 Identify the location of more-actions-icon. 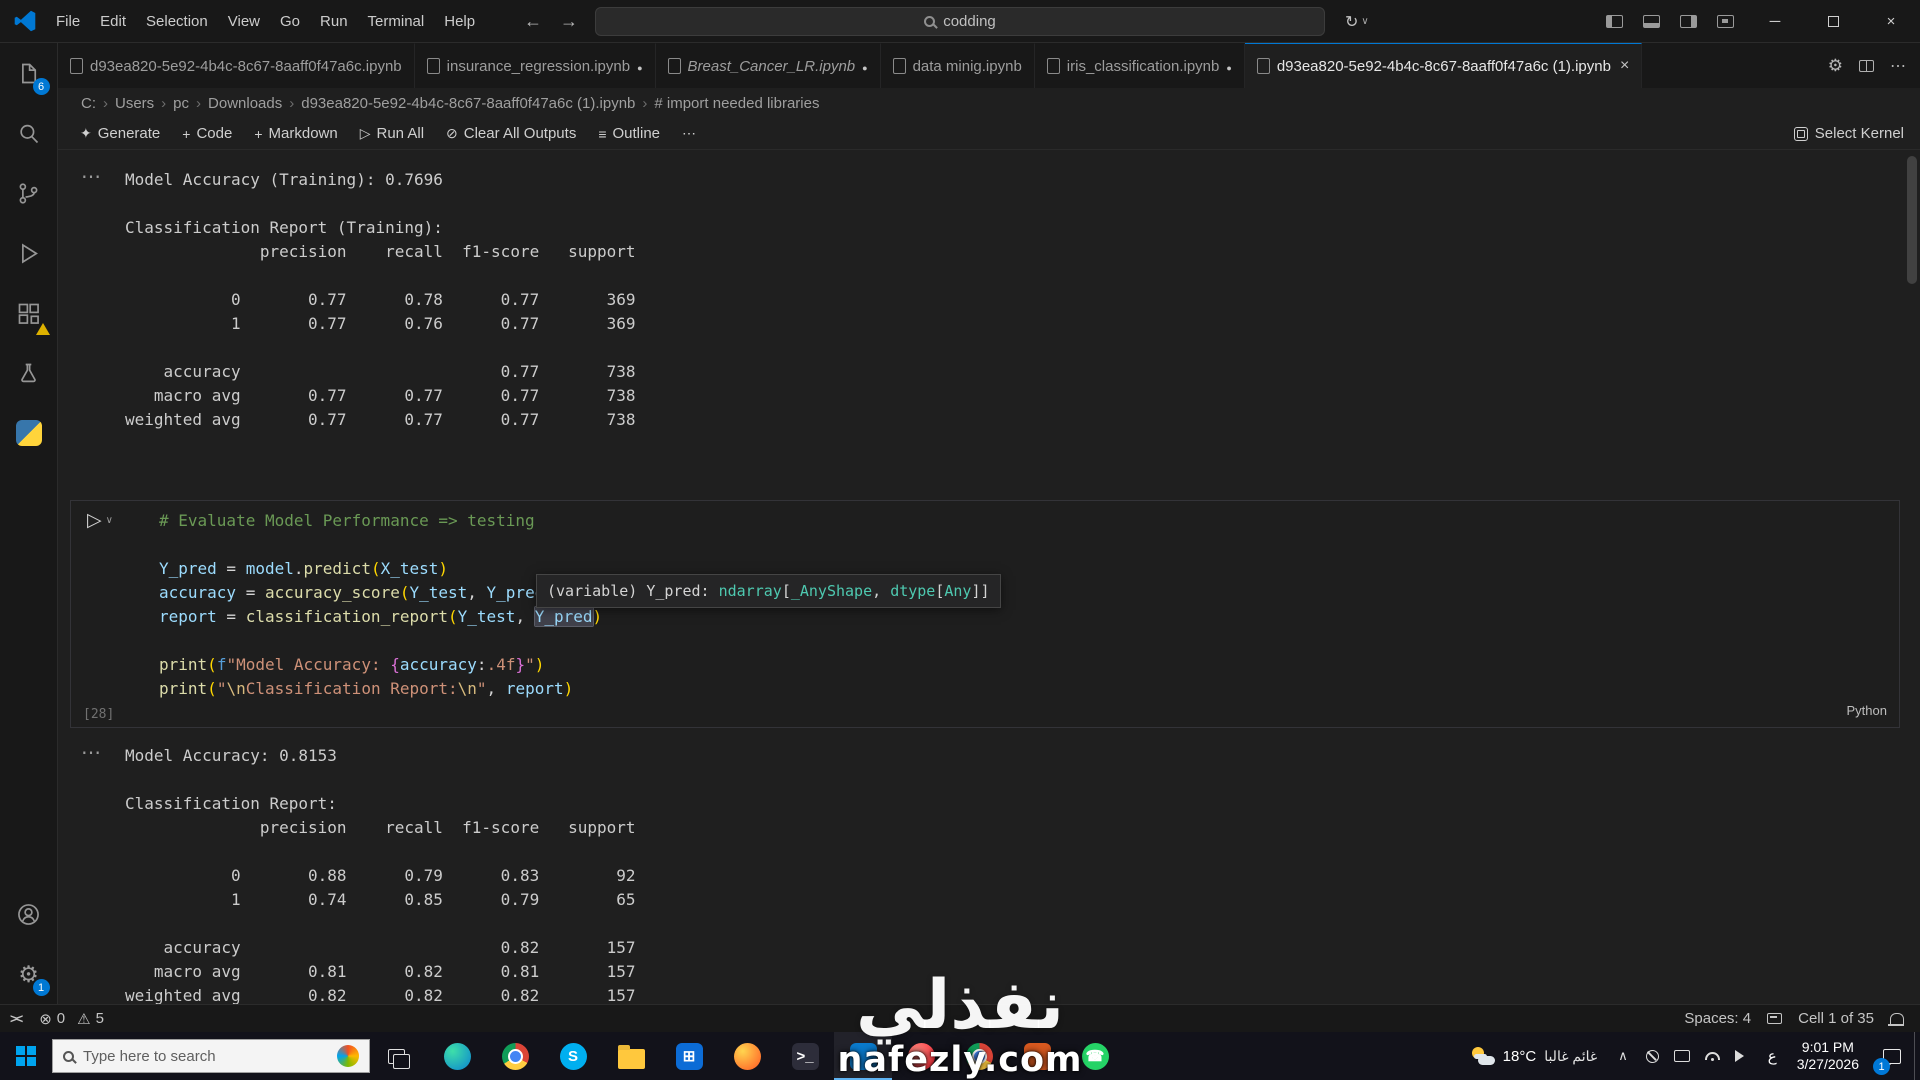
(1898, 66).